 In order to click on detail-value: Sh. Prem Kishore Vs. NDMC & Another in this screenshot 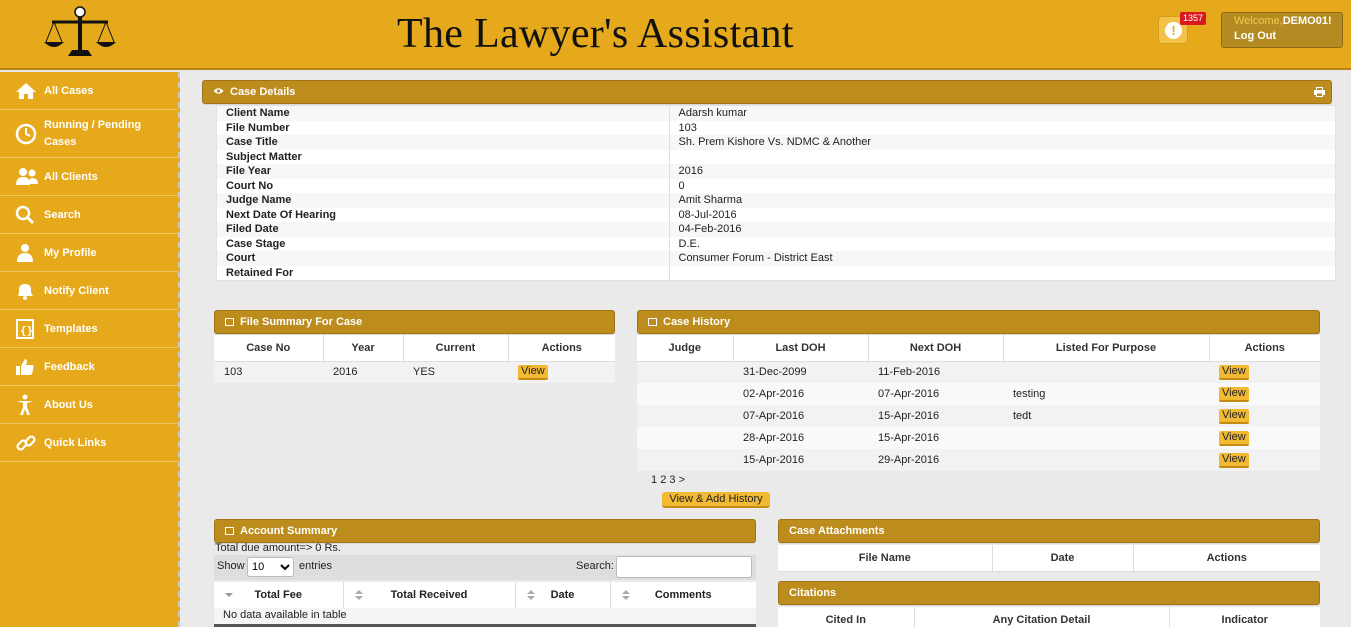, I will do `click(1002, 142)`.